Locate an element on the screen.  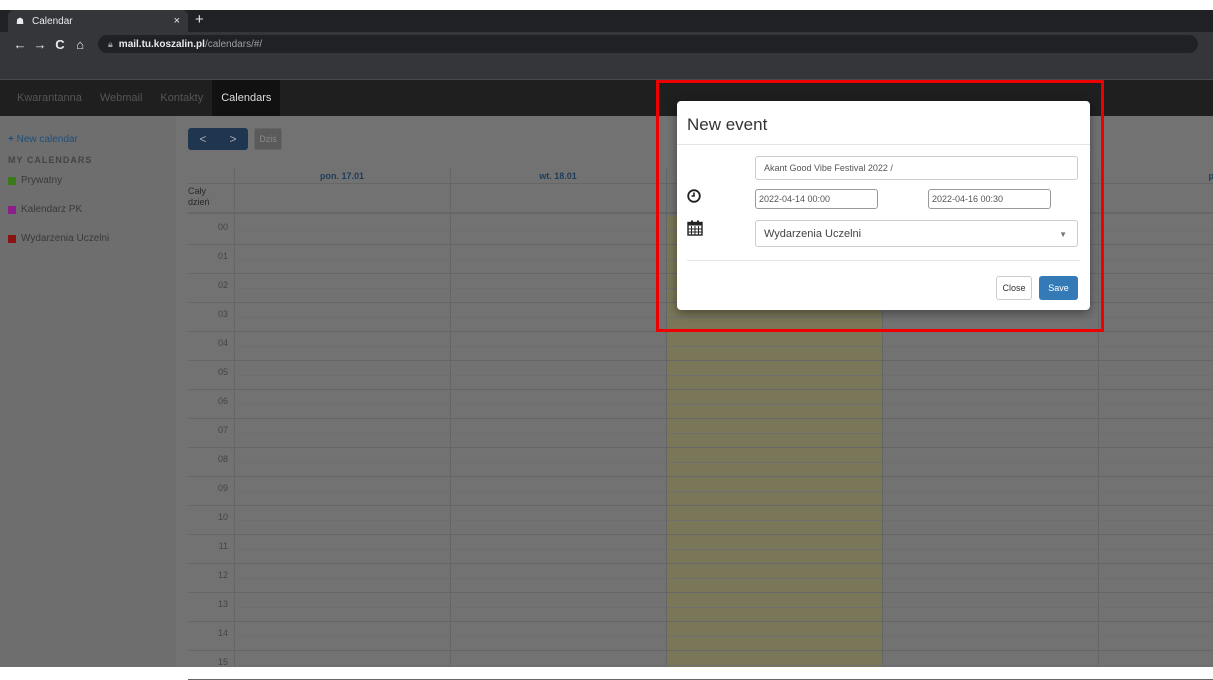
hour-row: 06 is located at coordinates (700, 404).